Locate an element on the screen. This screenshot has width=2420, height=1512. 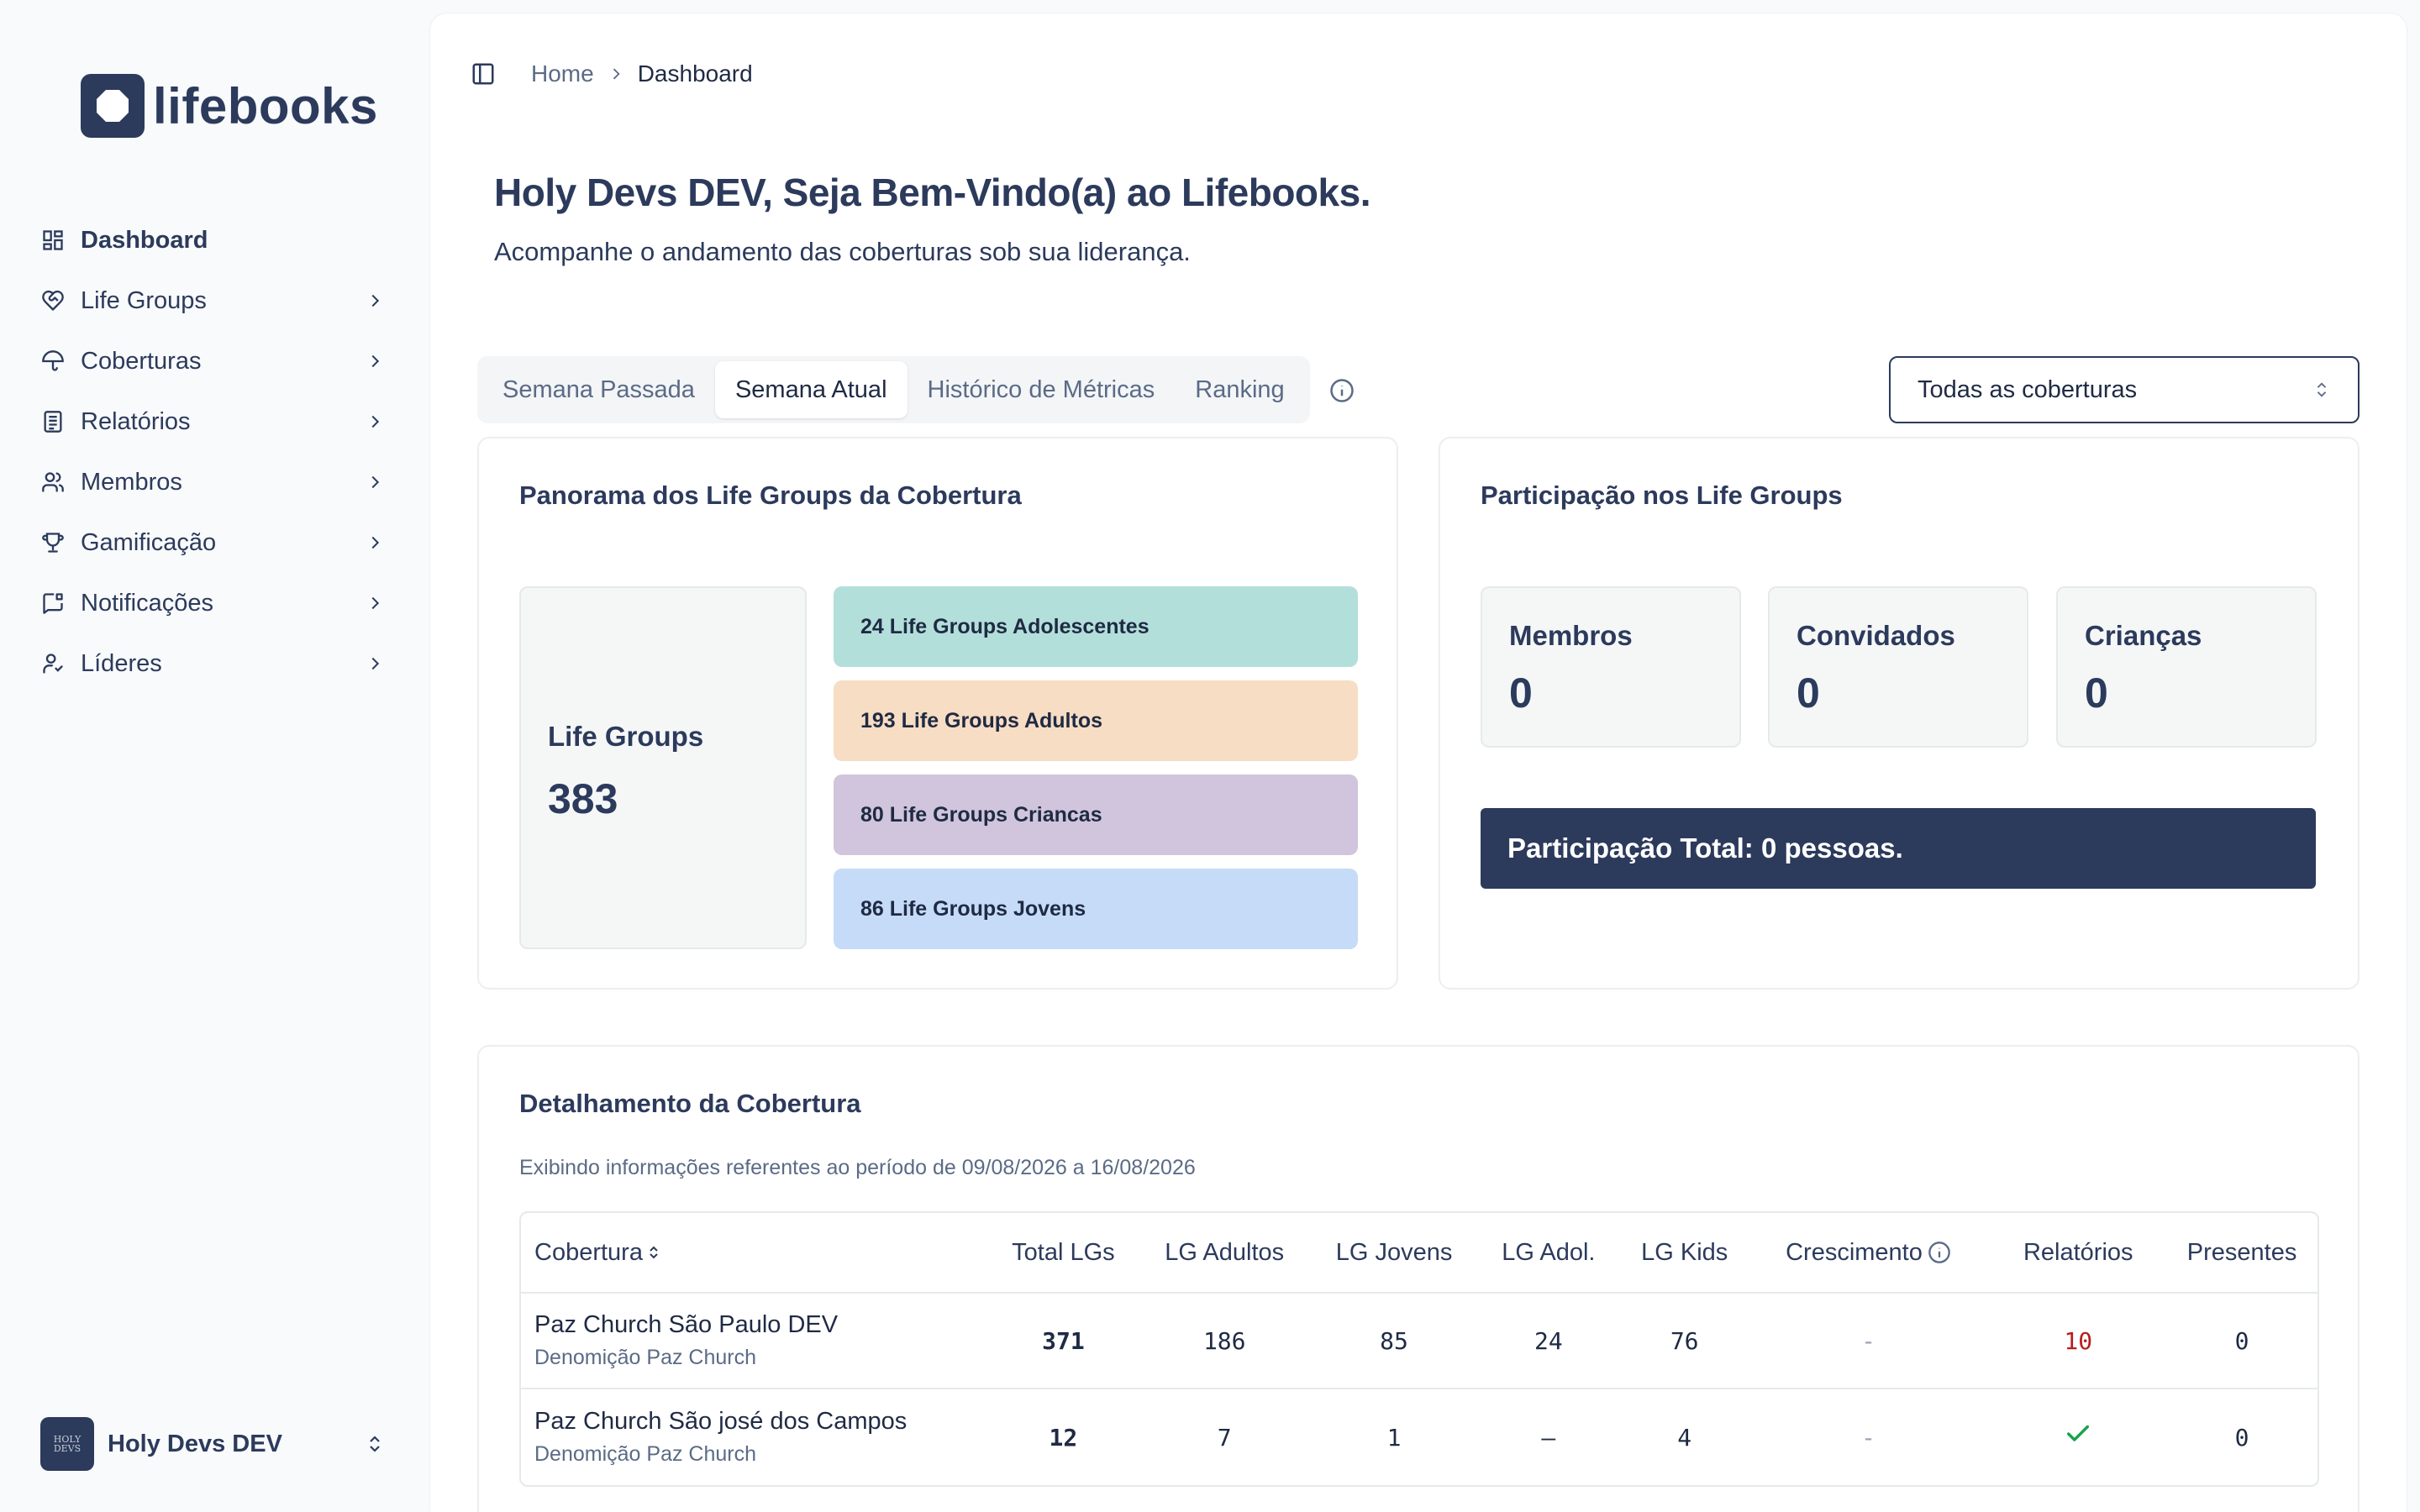
stat-label: Convidados is located at coordinates (1876, 635).